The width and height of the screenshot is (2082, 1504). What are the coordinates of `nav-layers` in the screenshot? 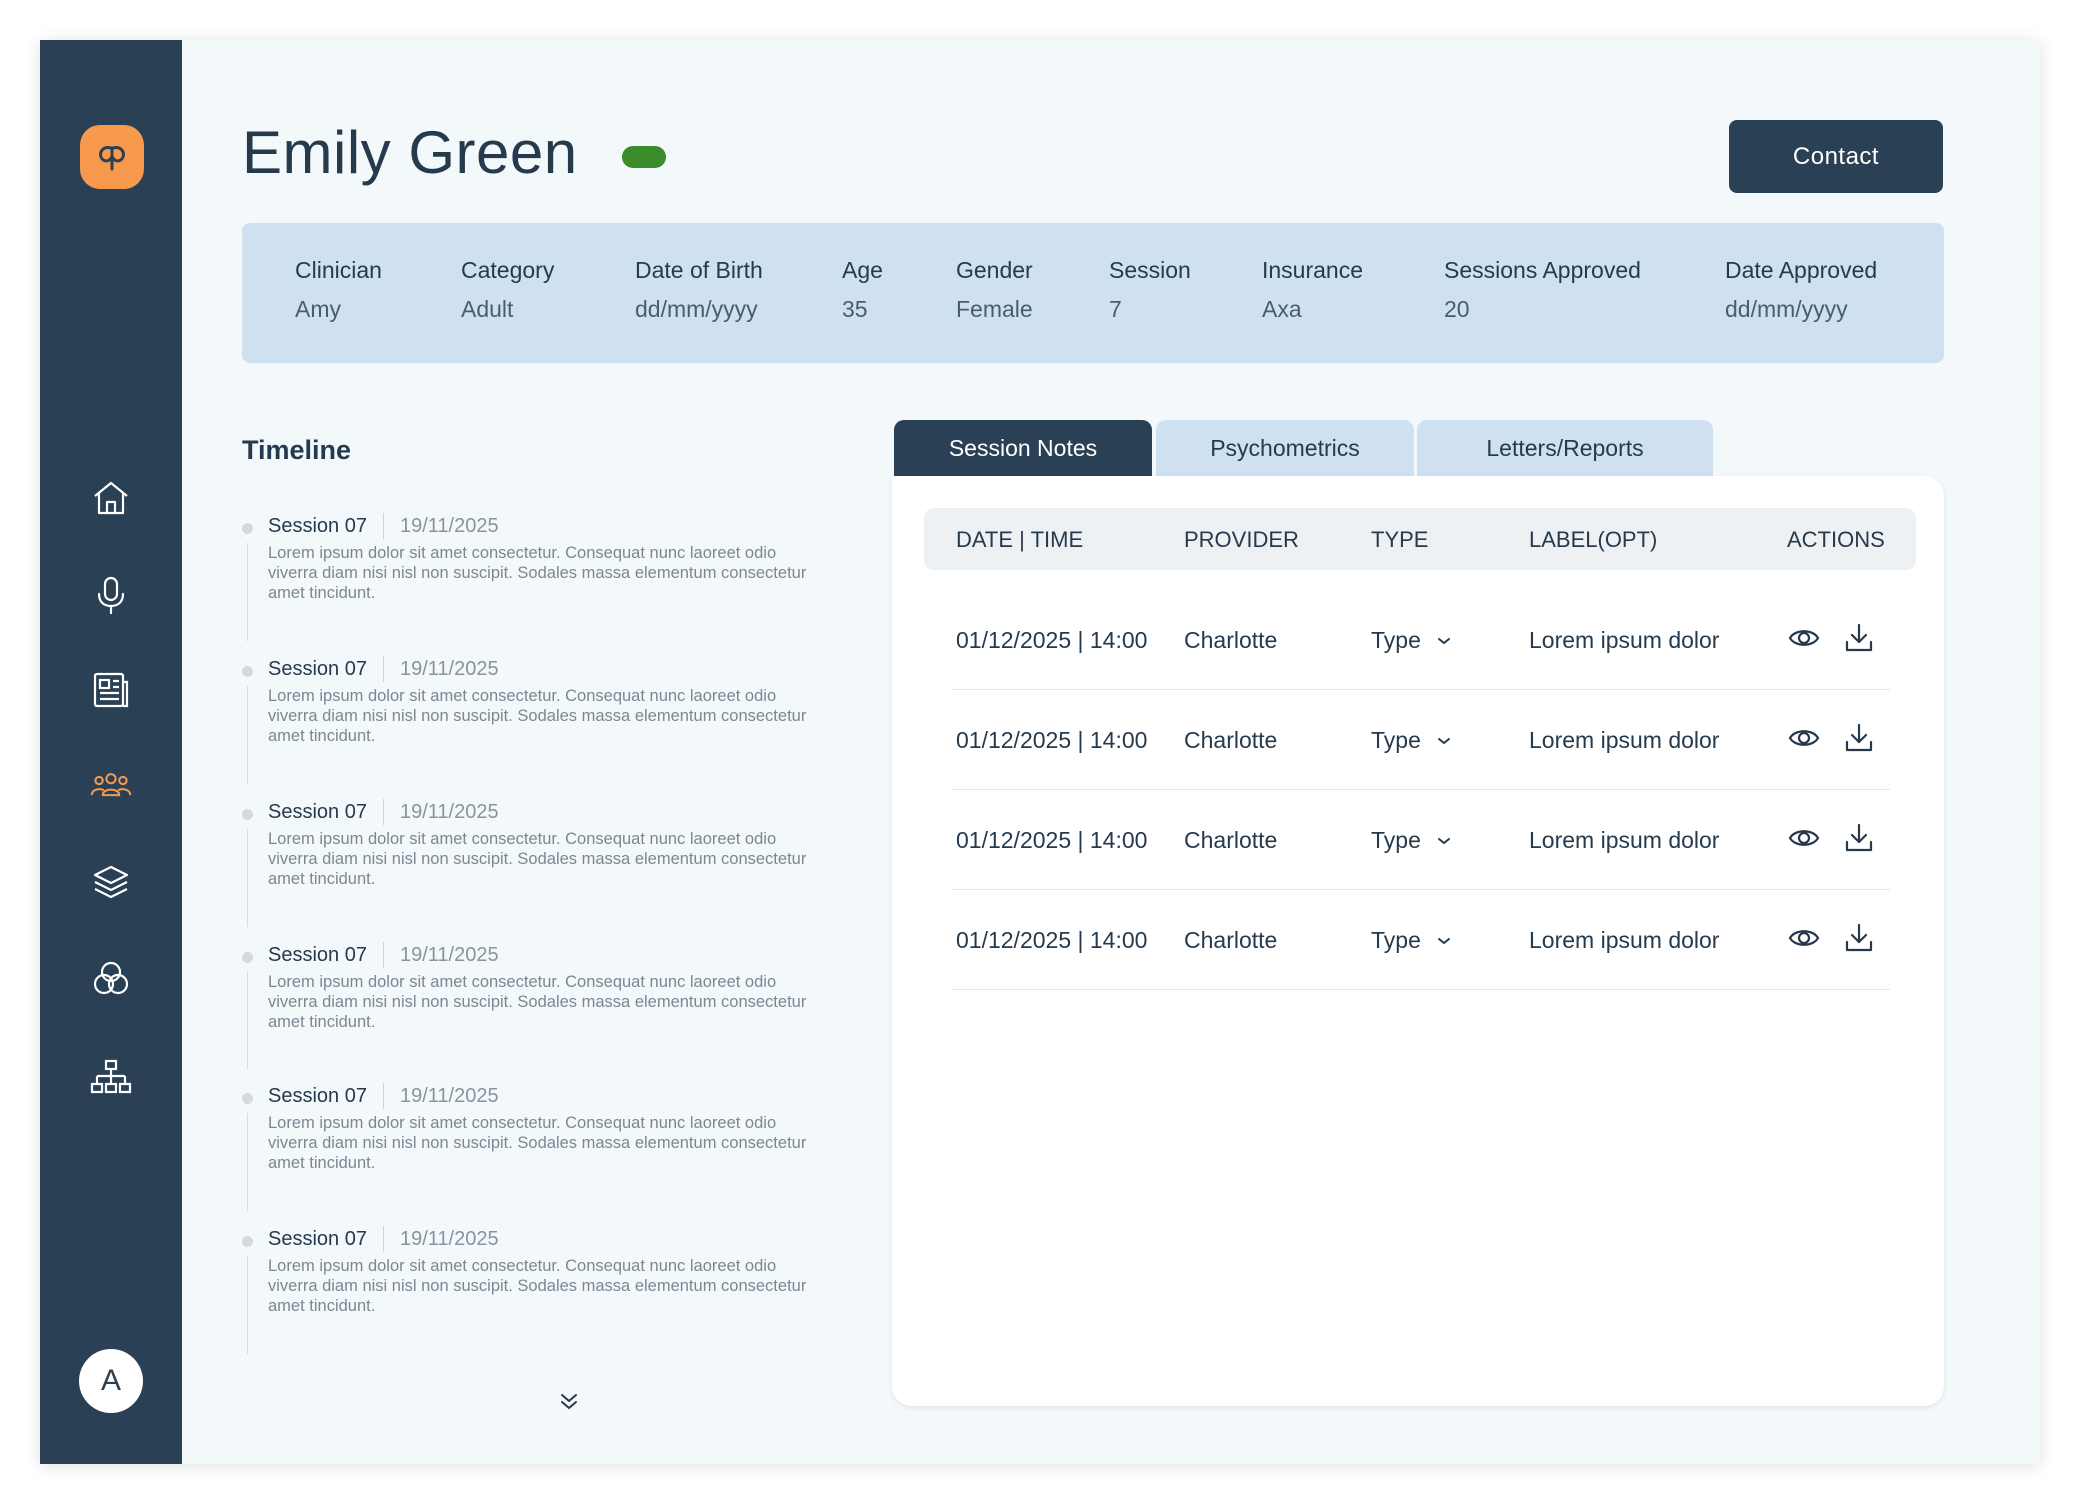 It's located at (111, 883).